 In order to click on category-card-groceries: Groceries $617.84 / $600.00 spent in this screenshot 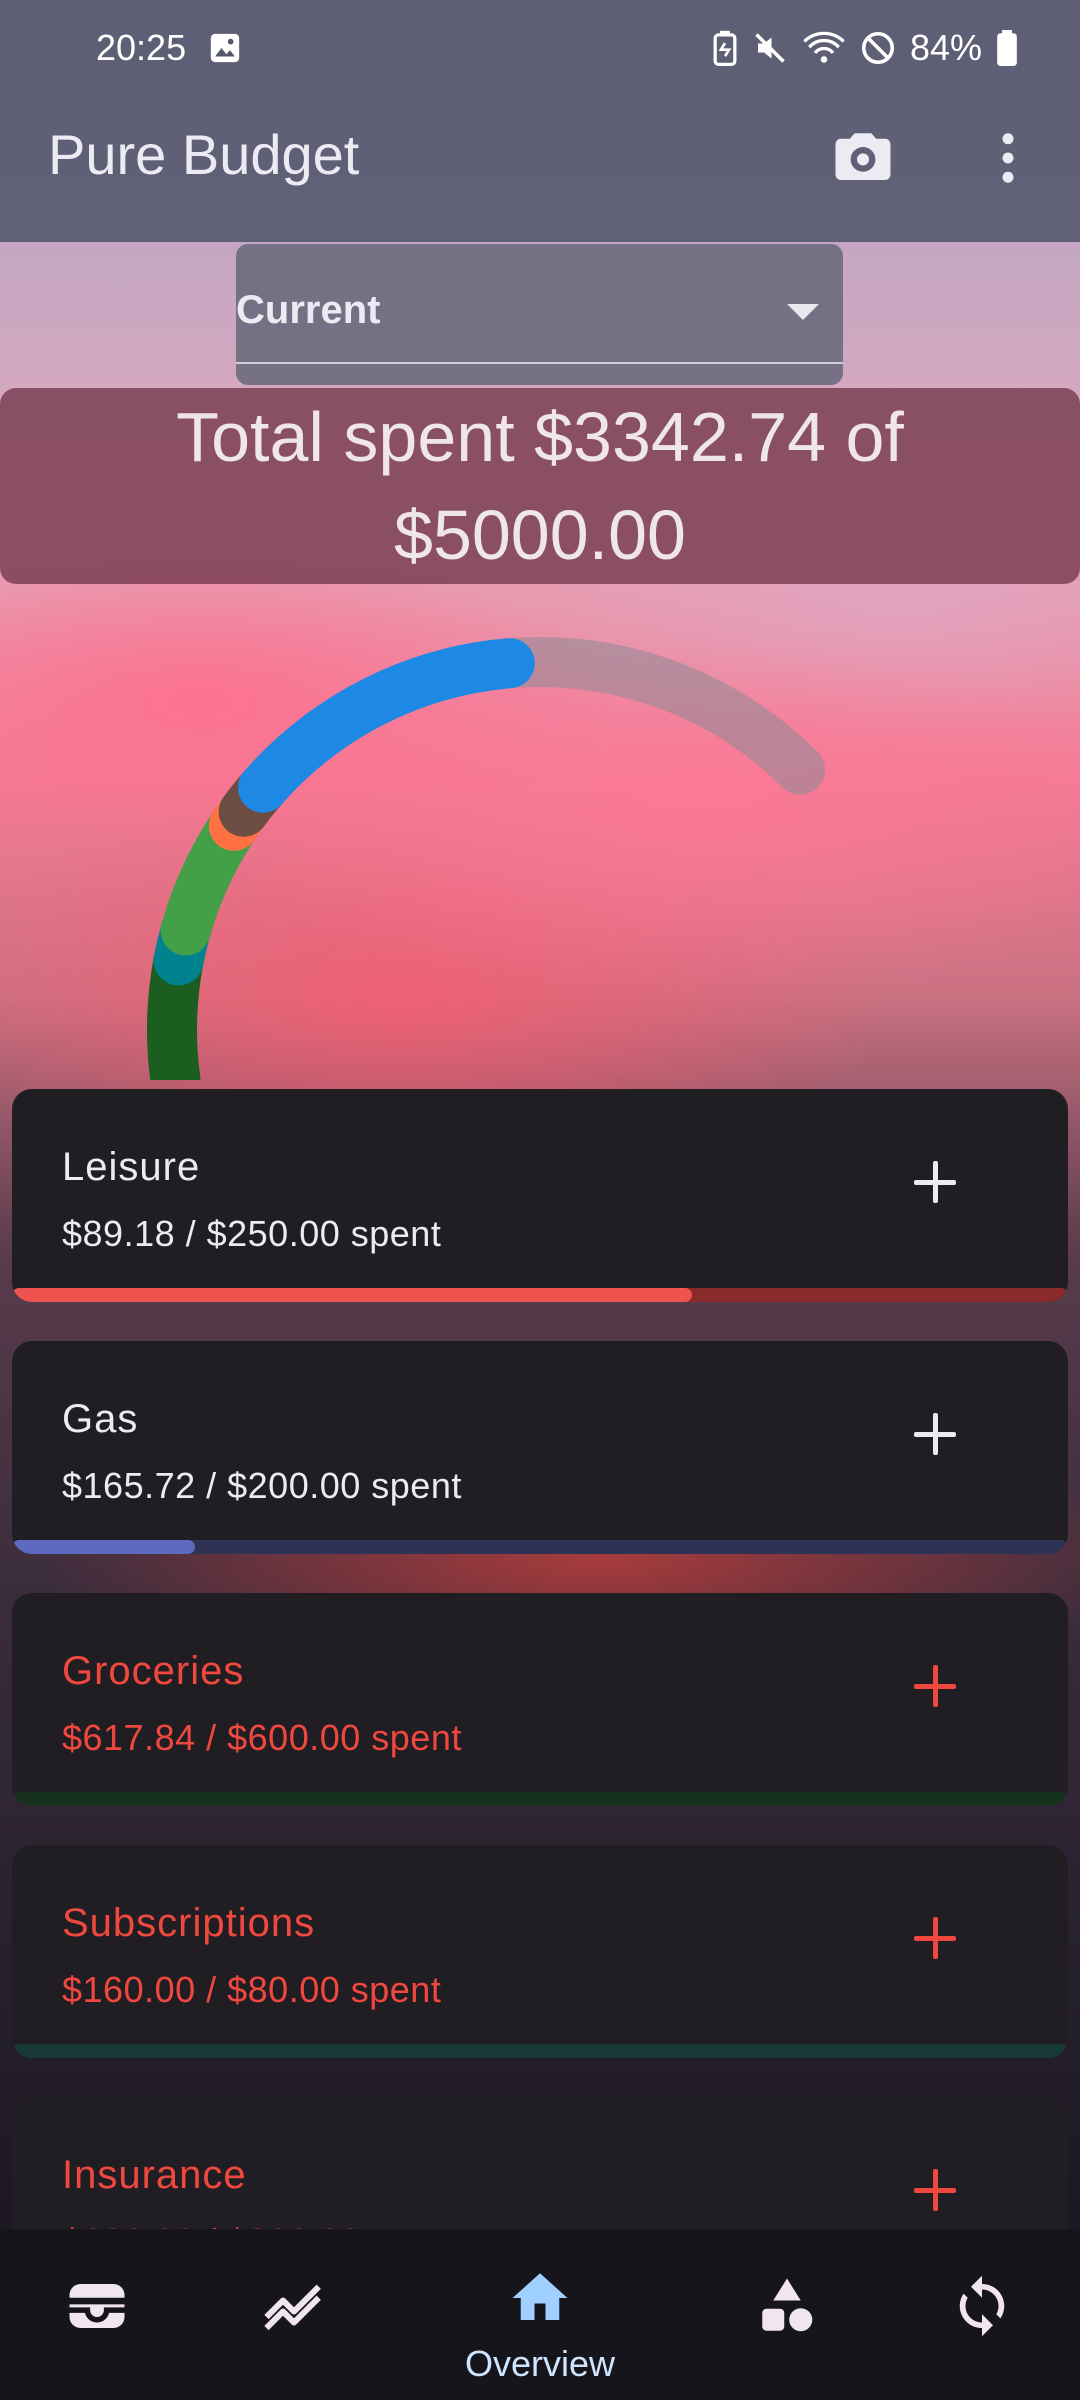, I will do `click(540, 1699)`.